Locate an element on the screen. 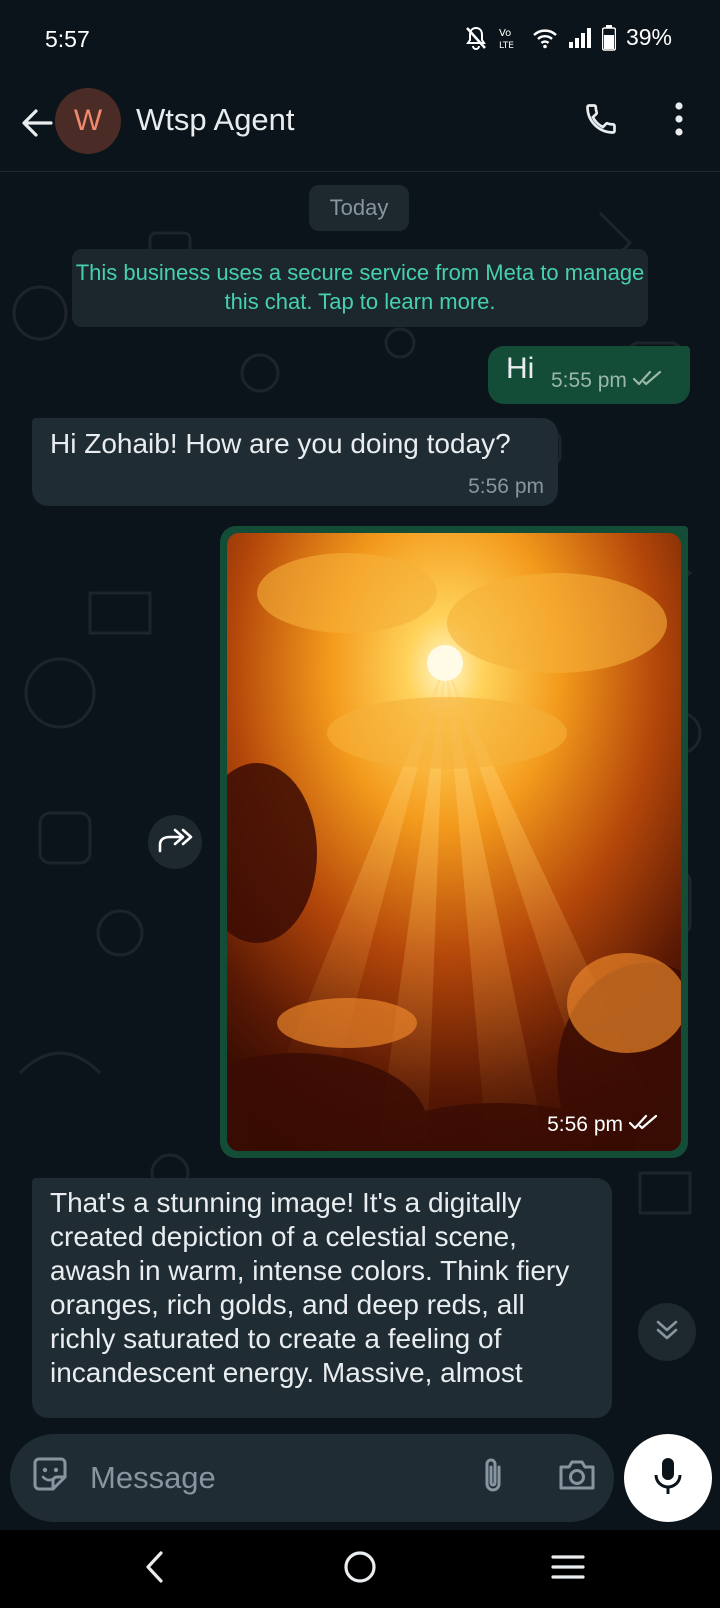 The image size is (720, 1608). voice-call-button is located at coordinates (601, 121).